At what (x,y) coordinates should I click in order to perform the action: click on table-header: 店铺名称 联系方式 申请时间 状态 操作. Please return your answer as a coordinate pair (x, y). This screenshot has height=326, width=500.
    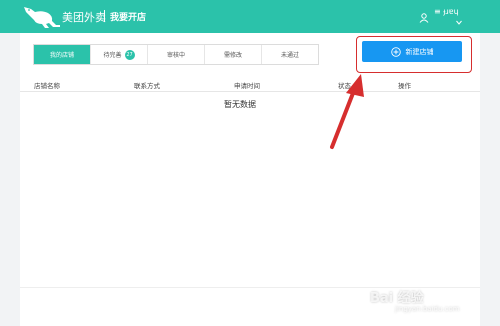
    Looking at the image, I should click on (250, 84).